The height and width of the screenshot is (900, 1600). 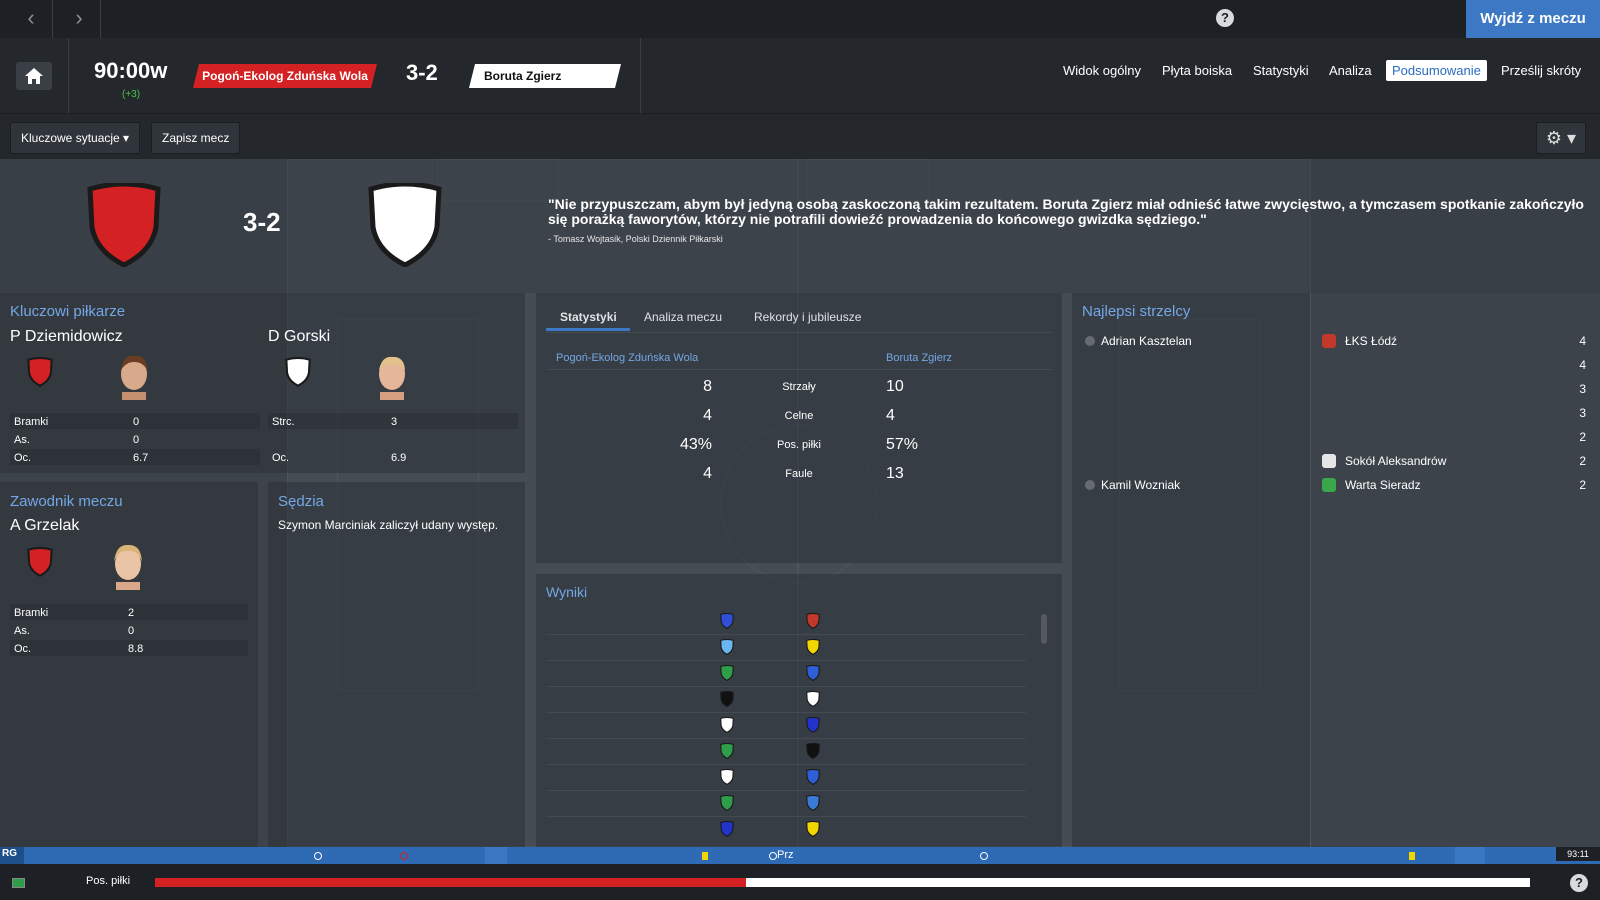 I want to click on forward-button: ›, so click(x=79, y=18).